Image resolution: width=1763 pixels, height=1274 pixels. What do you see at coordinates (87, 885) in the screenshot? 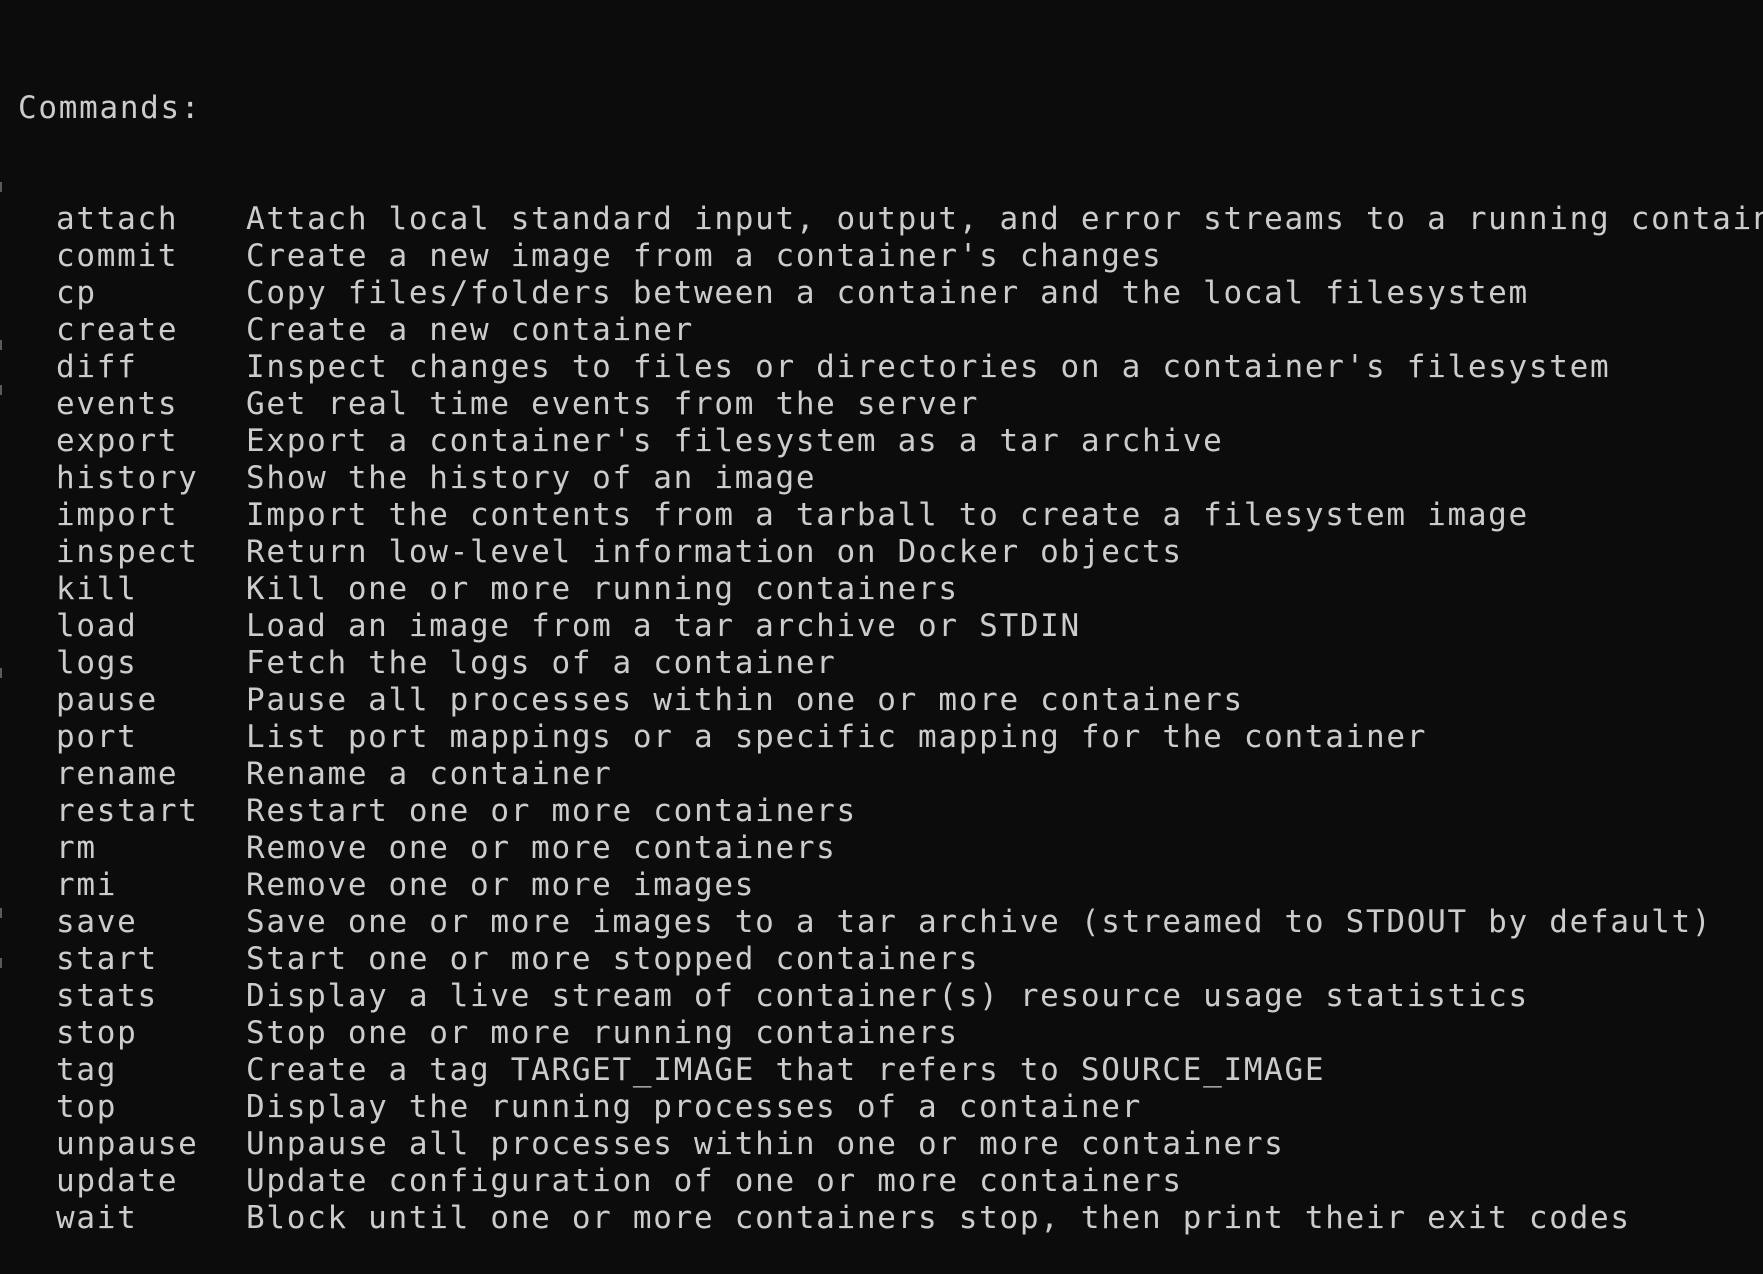
I see `command-name: rmi` at bounding box center [87, 885].